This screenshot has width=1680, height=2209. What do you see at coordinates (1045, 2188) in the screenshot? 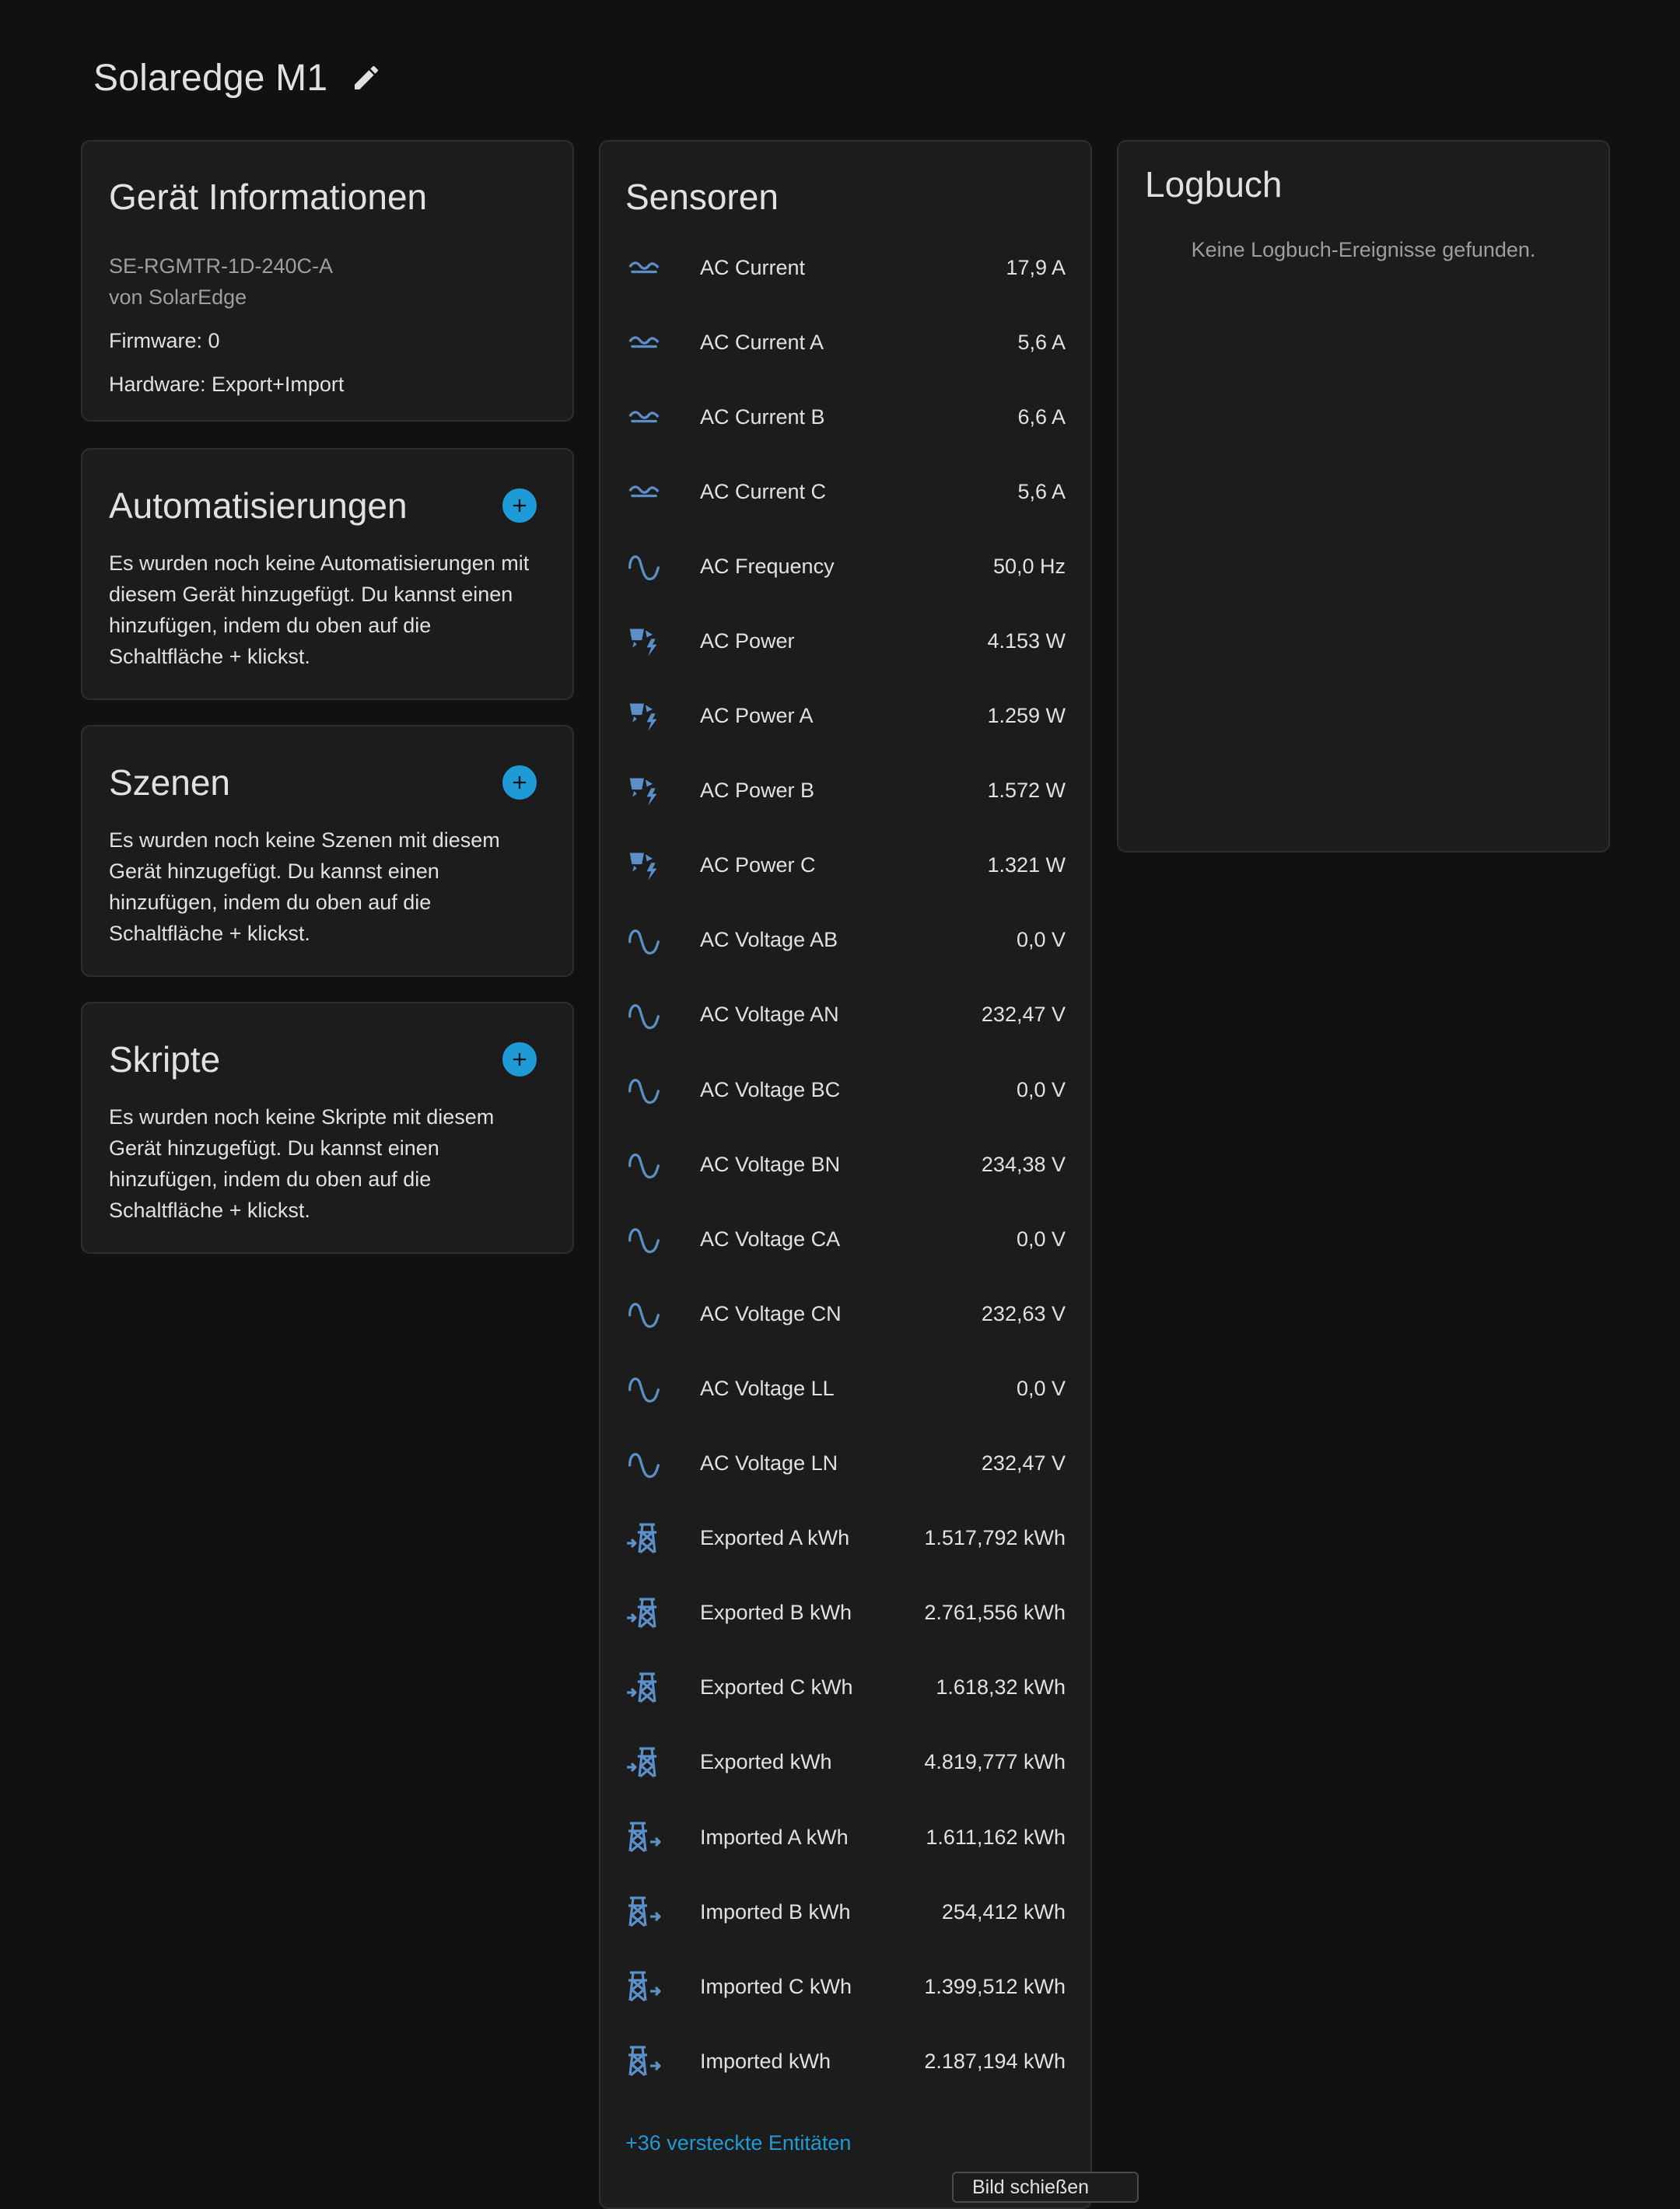
I see `tooltip: Bild schießen` at bounding box center [1045, 2188].